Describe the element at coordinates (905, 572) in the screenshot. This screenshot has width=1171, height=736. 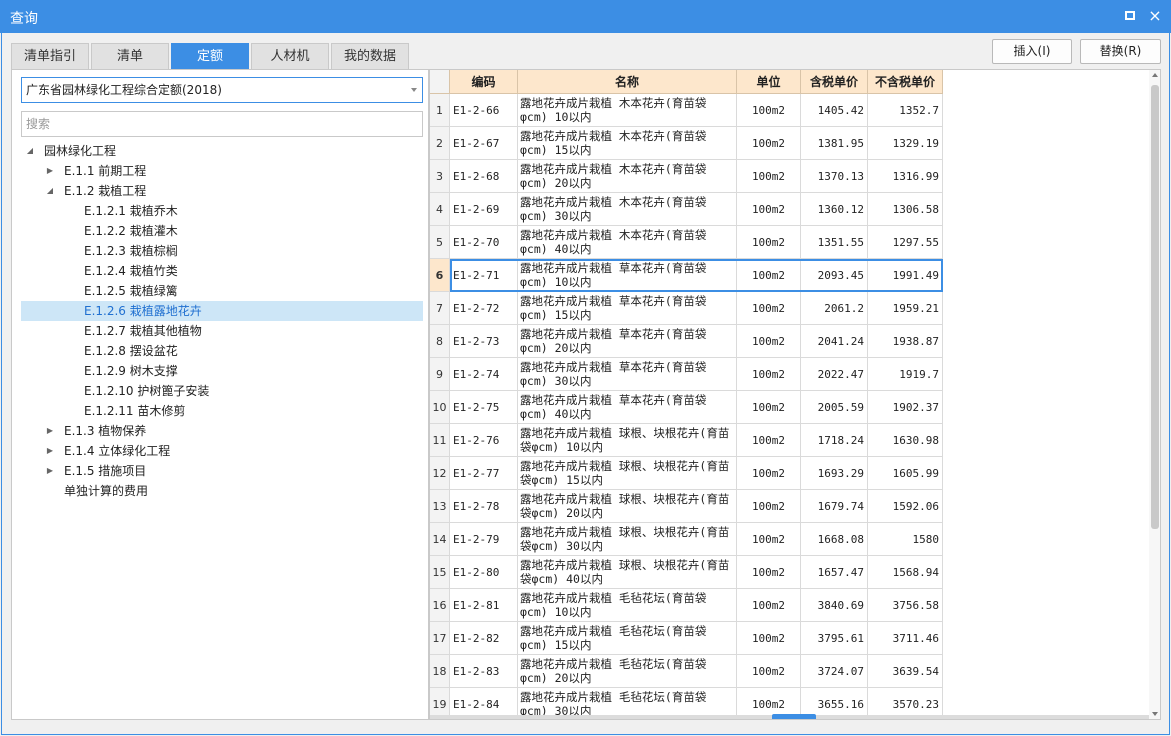
I see `cell-price-notax: 1568.94` at that location.